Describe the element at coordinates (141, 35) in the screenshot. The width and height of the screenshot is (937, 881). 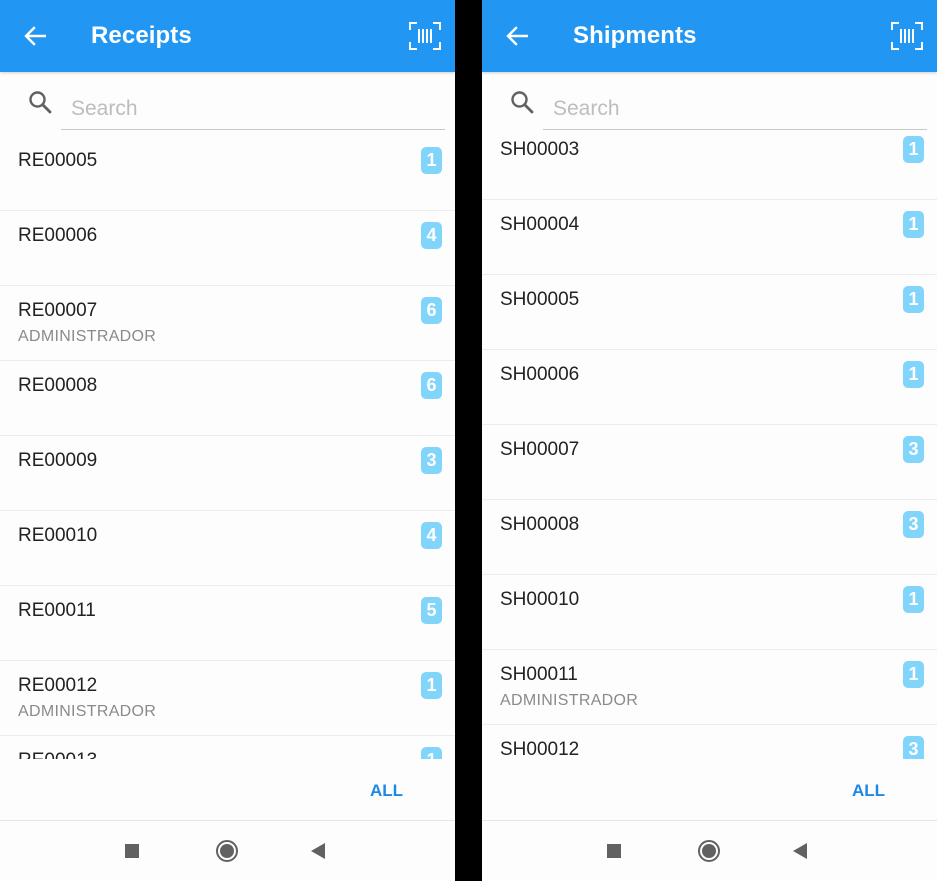
I see `page-title: Receipts` at that location.